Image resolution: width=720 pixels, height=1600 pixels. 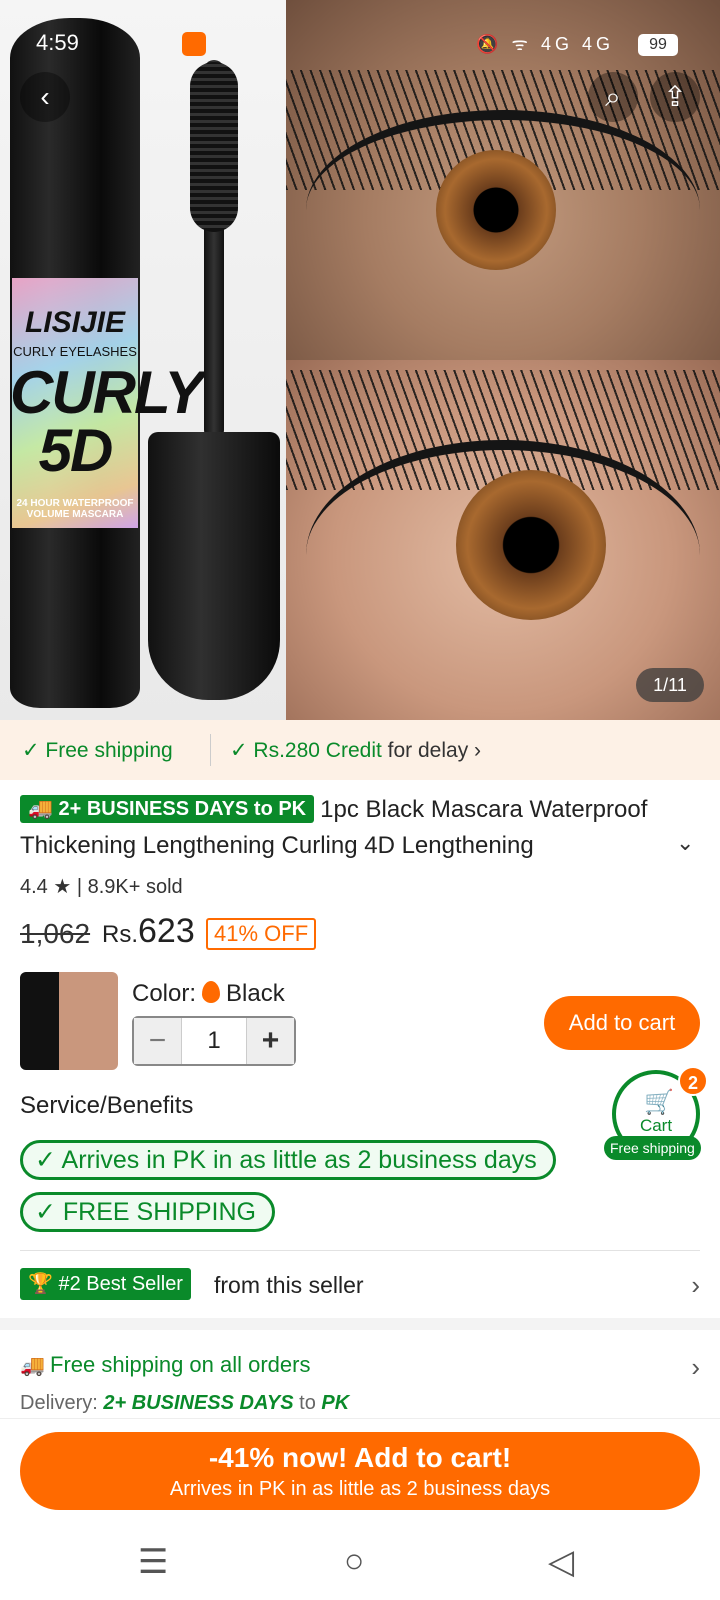 What do you see at coordinates (198, 1403) in the screenshot?
I see `delivery-days: 2+ BUSINESS DAYS` at bounding box center [198, 1403].